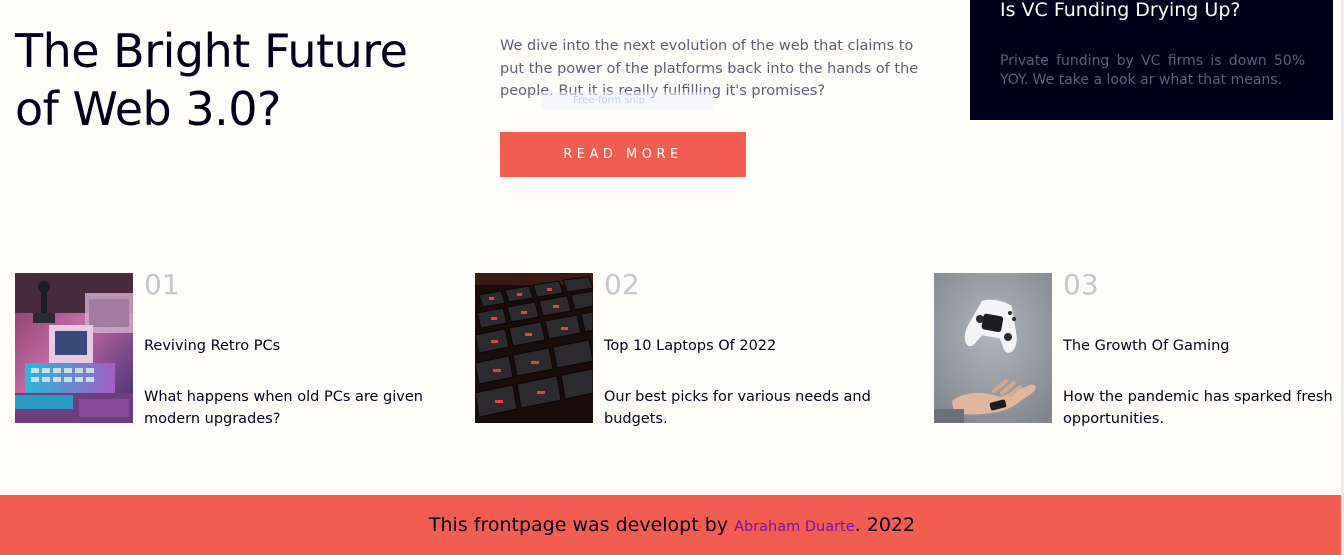 The width and height of the screenshot is (1344, 555). I want to click on footer-text-suffix: . 2022, so click(885, 525).